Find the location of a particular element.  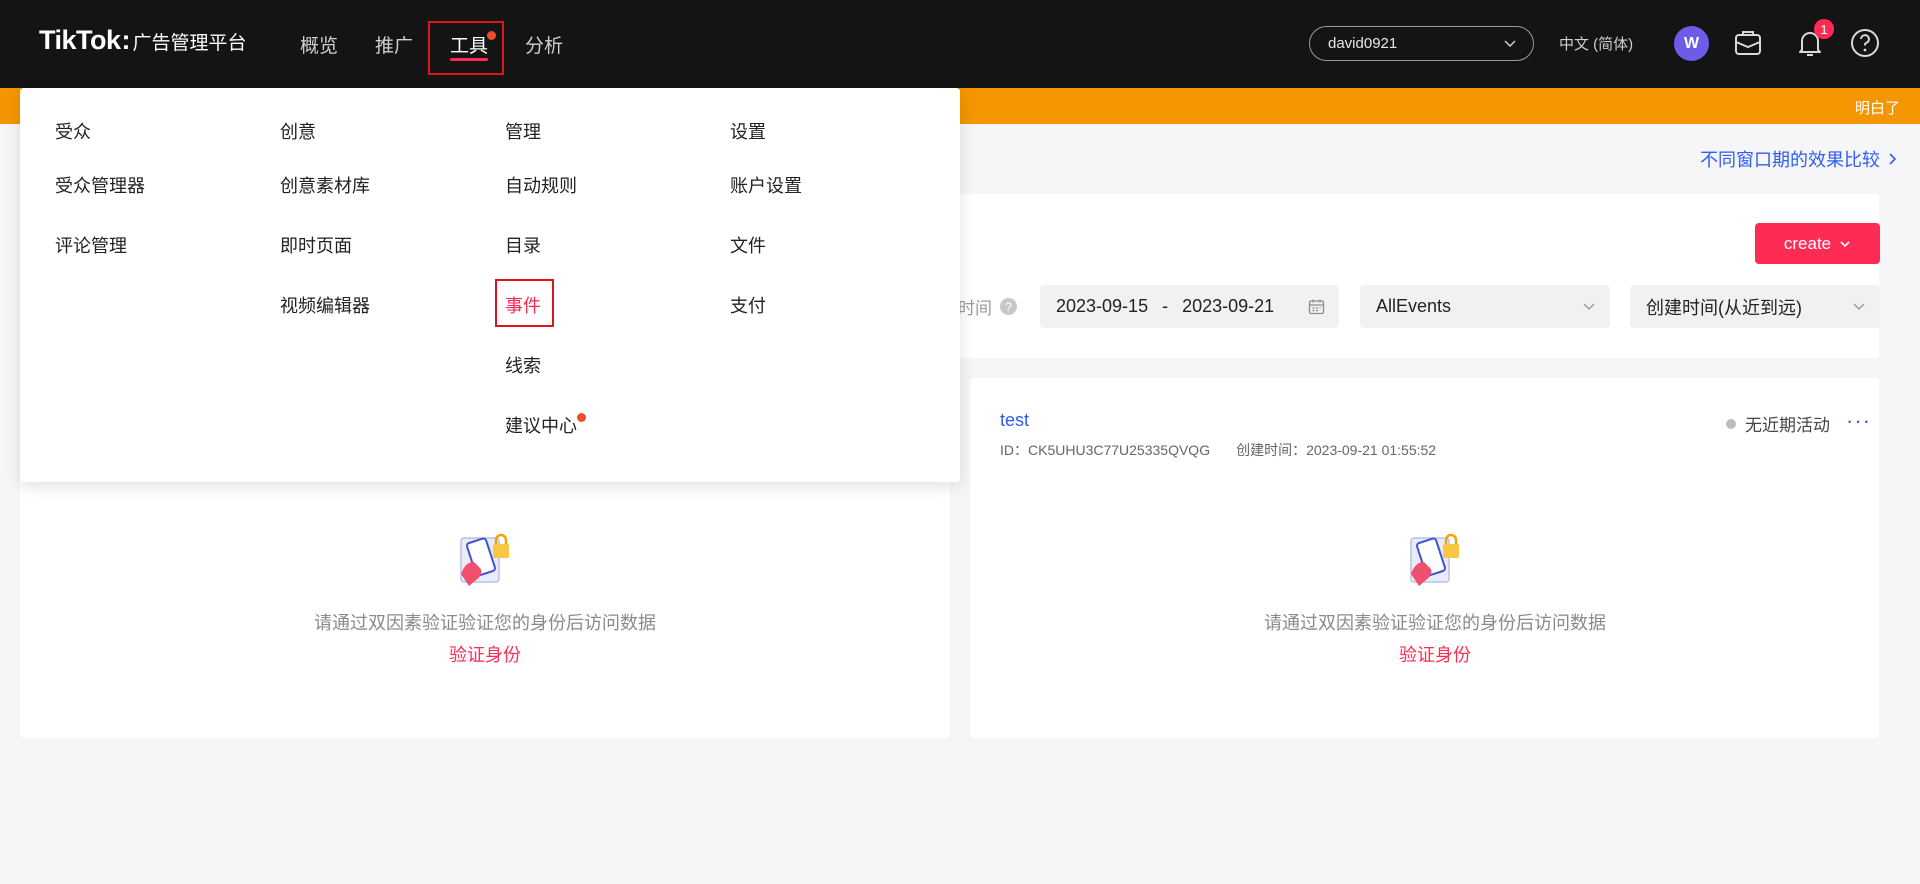

calendar-icon is located at coordinates (1316, 307).